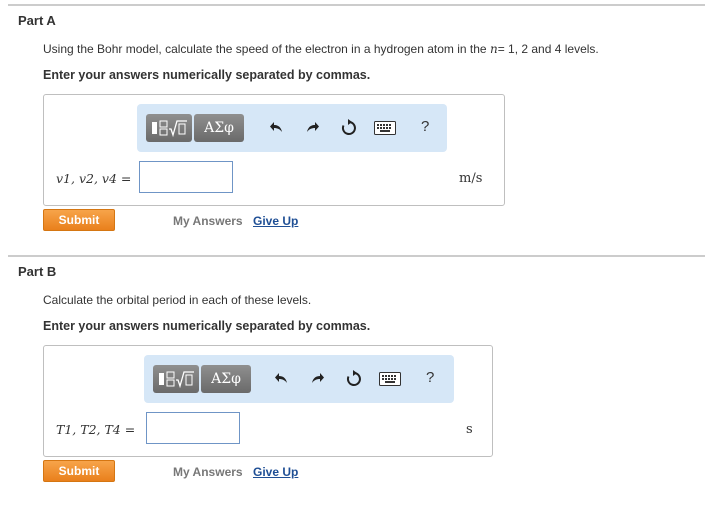 The height and width of the screenshot is (506, 705). I want to click on part-b-divider, so click(356, 256).